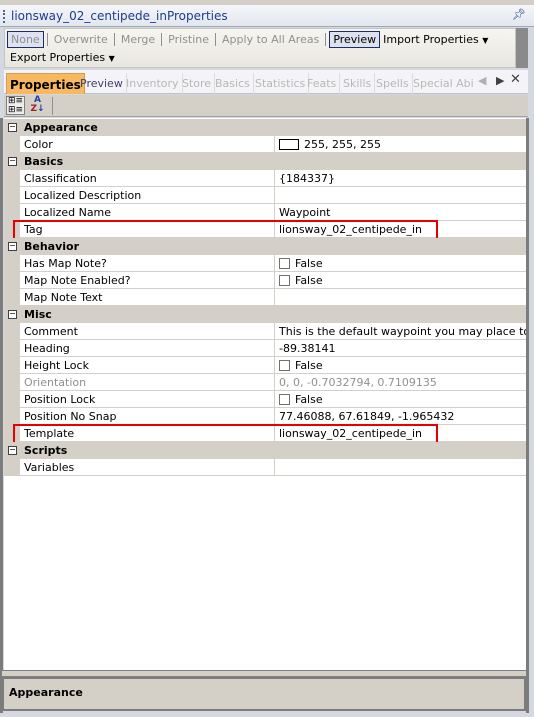 The height and width of the screenshot is (717, 534). What do you see at coordinates (61, 127) in the screenshot?
I see `property-name: Appearance` at bounding box center [61, 127].